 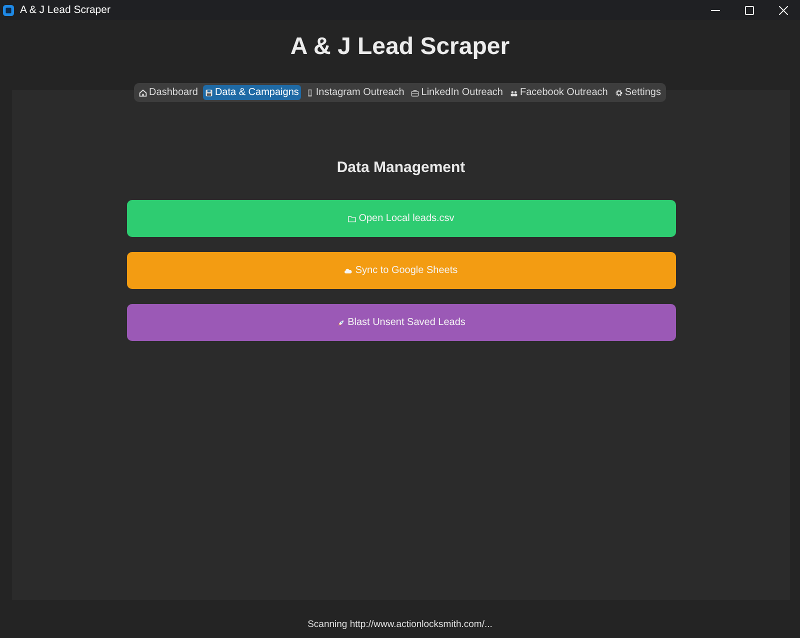 What do you see at coordinates (514, 92) in the screenshot?
I see `people-icon` at bounding box center [514, 92].